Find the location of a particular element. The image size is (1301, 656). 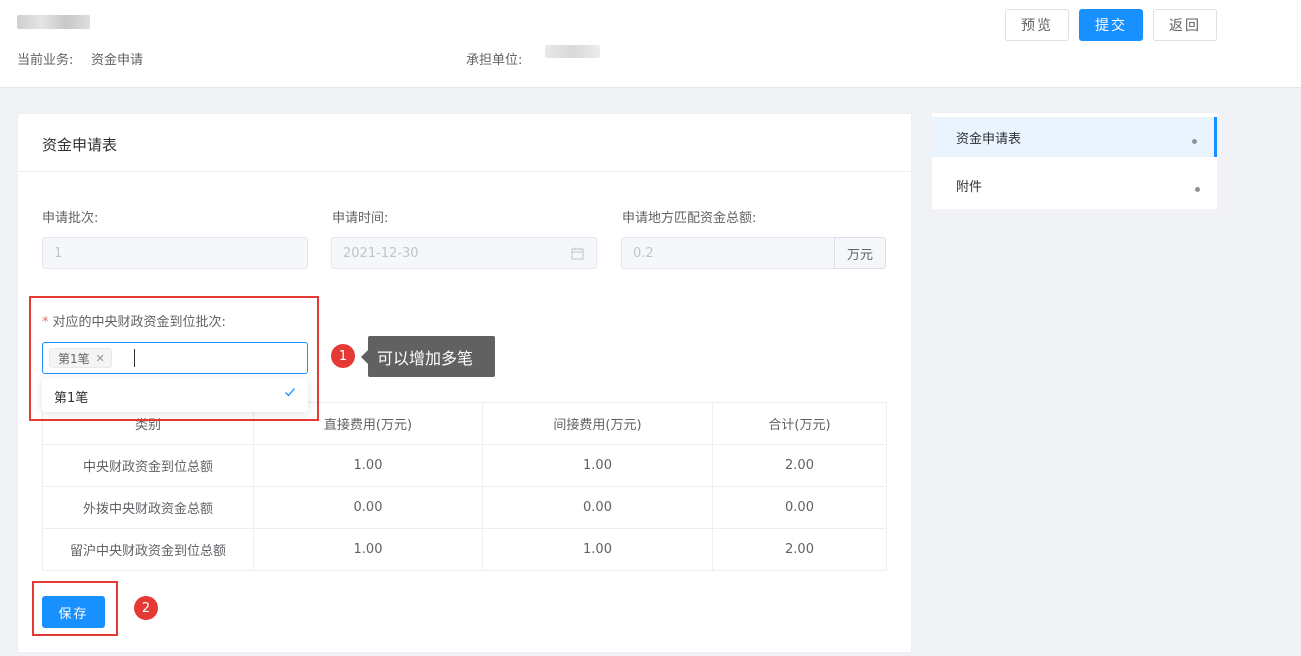

preview-button: 预览 is located at coordinates (1037, 25).